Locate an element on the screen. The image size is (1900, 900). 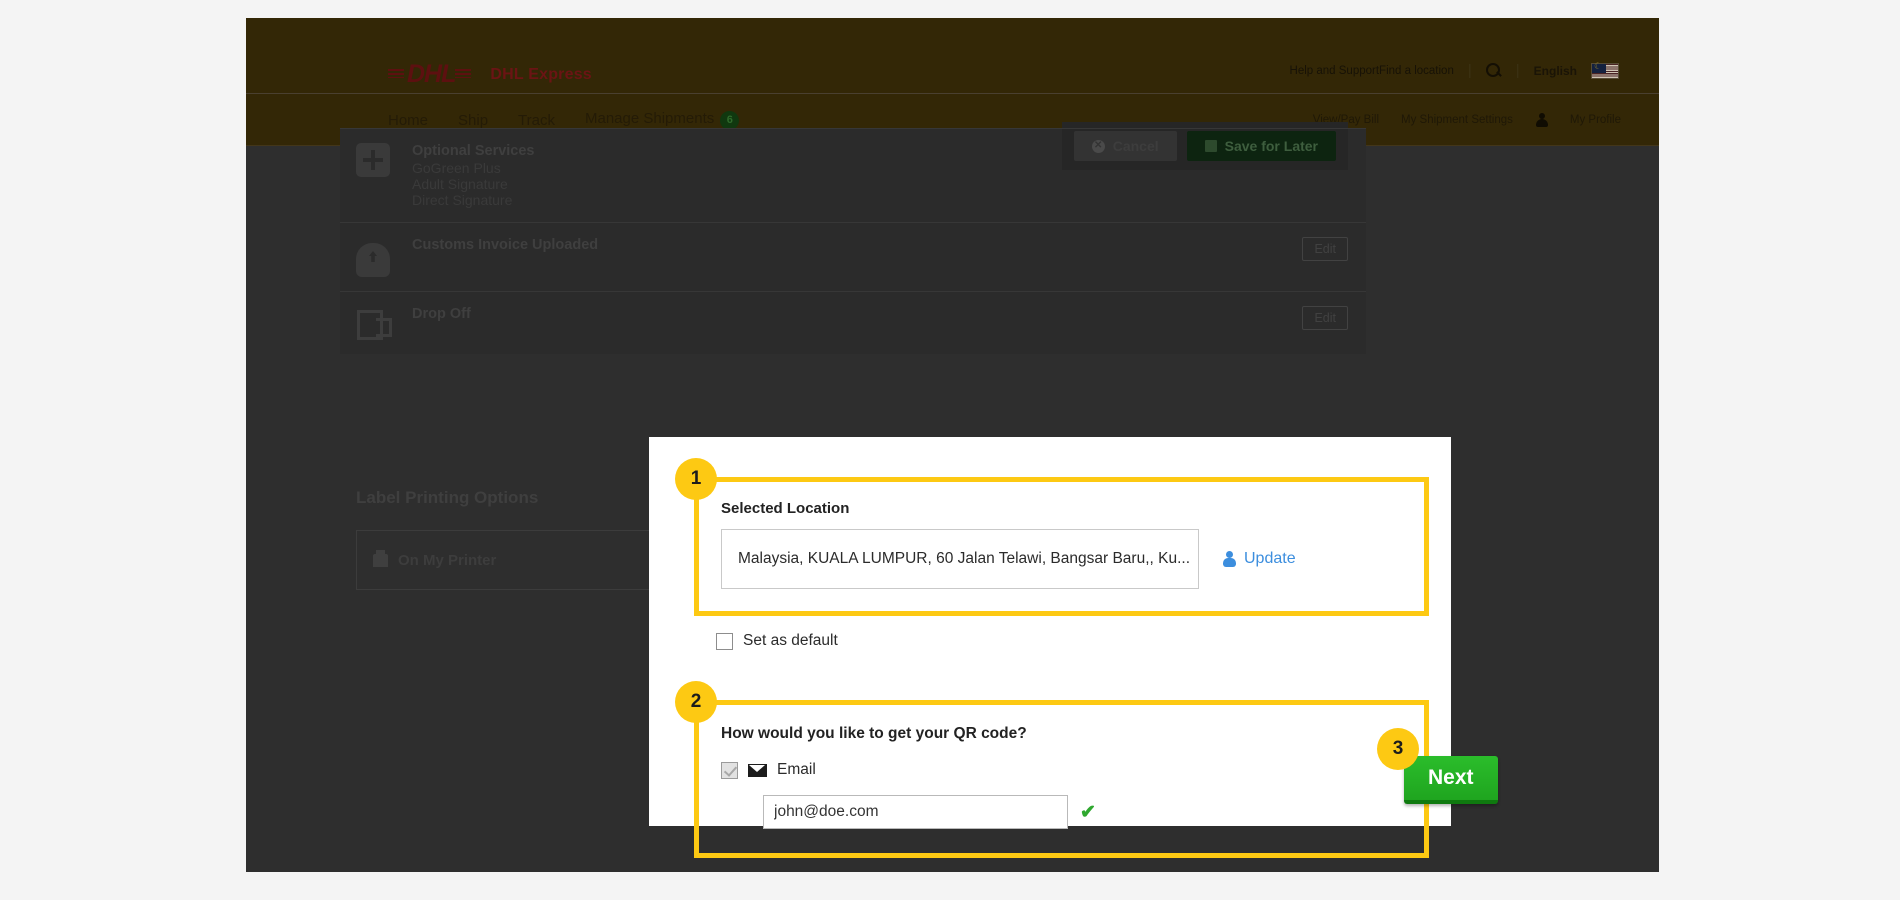
help-and-support-link: Help and Support is located at coordinates (1335, 71).